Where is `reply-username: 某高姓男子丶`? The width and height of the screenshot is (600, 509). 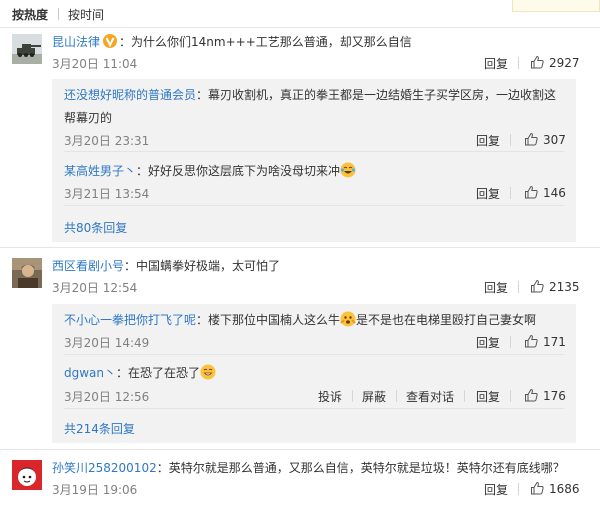
reply-username: 某高姓男子丶 is located at coordinates (100, 171).